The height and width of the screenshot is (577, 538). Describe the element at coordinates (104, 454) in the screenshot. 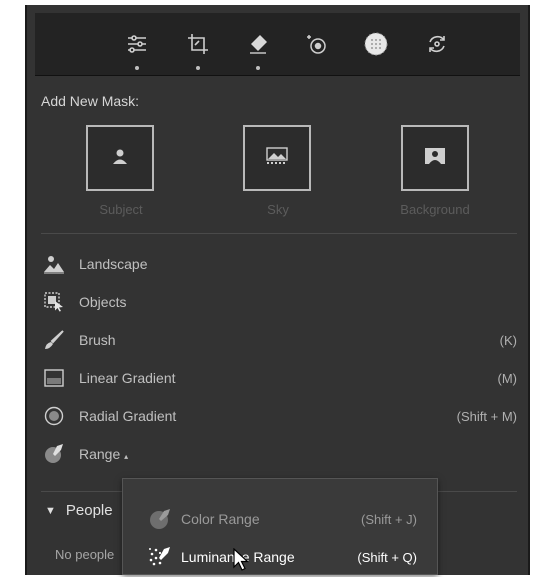

I see `range-label: Range ▴` at that location.